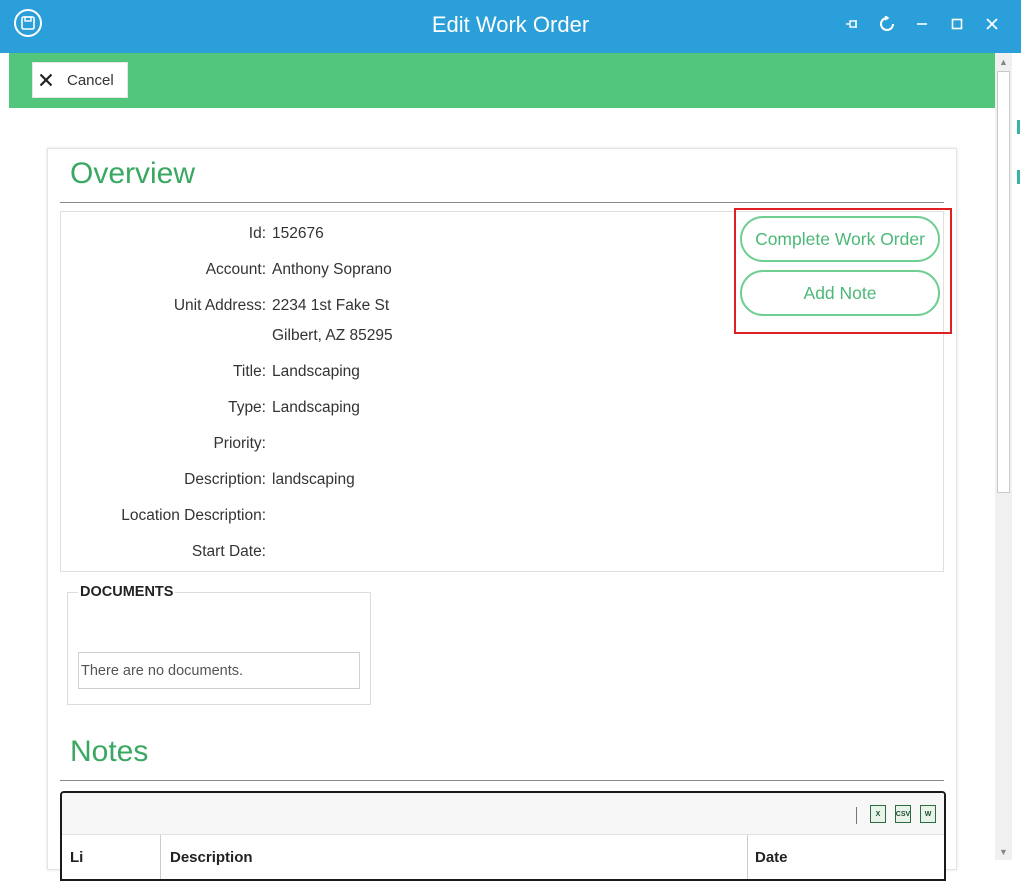 The image size is (1021, 881). Describe the element at coordinates (771, 857) in the screenshot. I see `column-header-date: Date` at that location.